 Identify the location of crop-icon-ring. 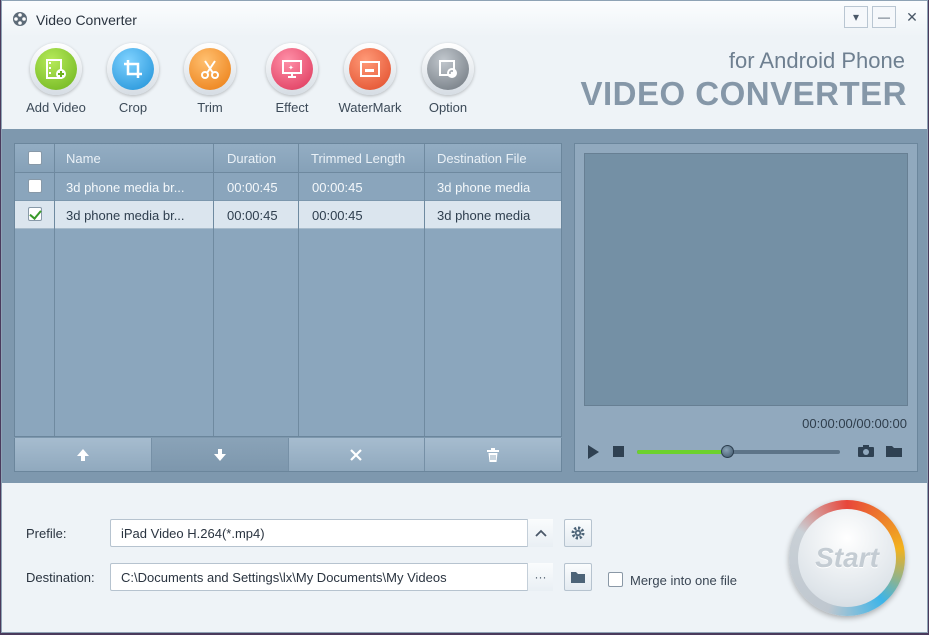
(133, 69).